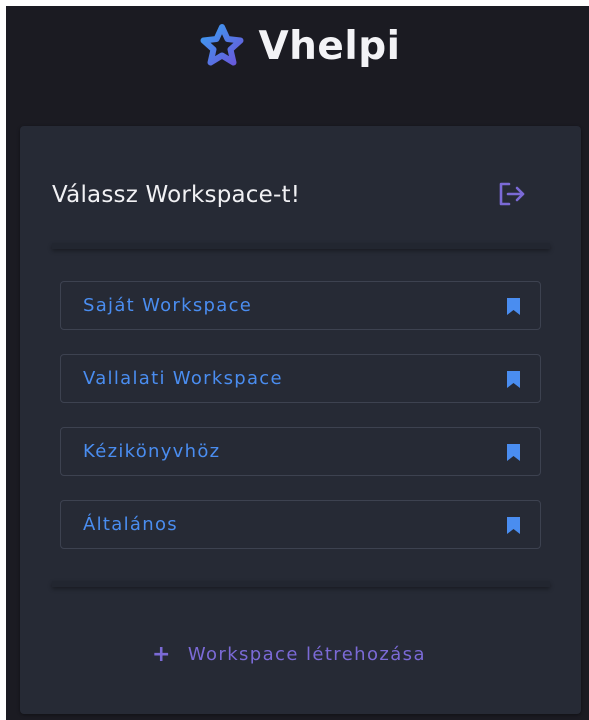 Image resolution: width=589 pixels, height=720 pixels. I want to click on workspace-item-vallalati: Vallalati Workspace, so click(300, 378).